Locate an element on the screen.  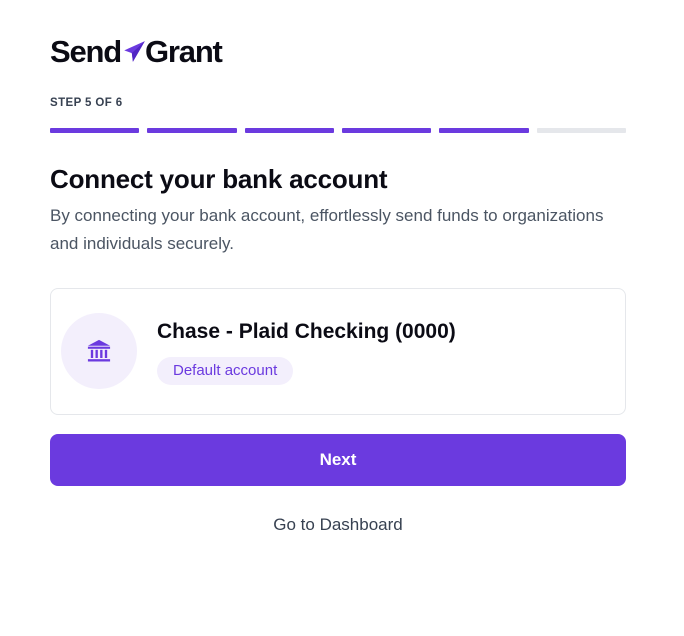
step-progress-bar is located at coordinates (338, 130).